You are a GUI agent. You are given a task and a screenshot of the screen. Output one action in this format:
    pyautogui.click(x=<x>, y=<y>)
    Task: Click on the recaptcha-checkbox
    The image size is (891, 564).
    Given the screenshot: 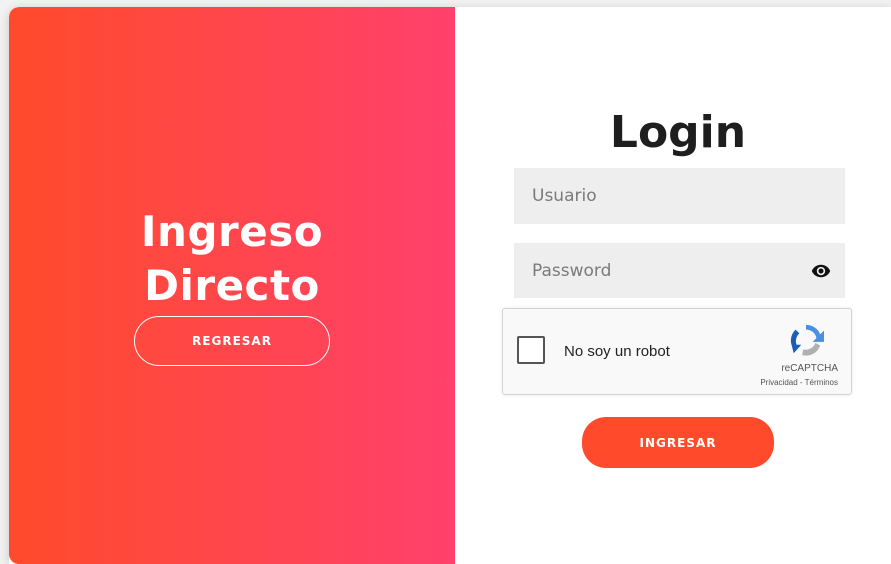 What is the action you would take?
    pyautogui.click(x=531, y=350)
    